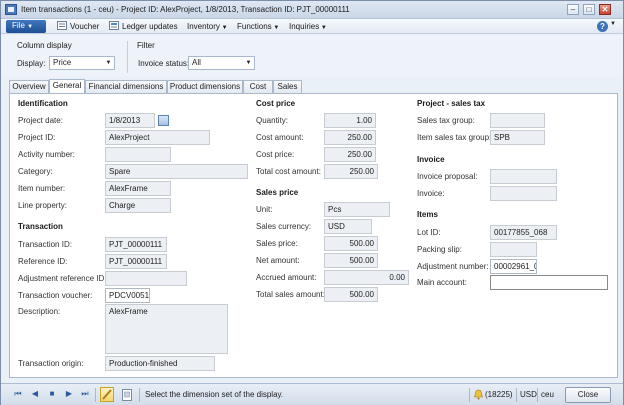 The height and width of the screenshot is (405, 624). Describe the element at coordinates (547, 394) in the screenshot. I see `company-indicator: ceu` at that location.